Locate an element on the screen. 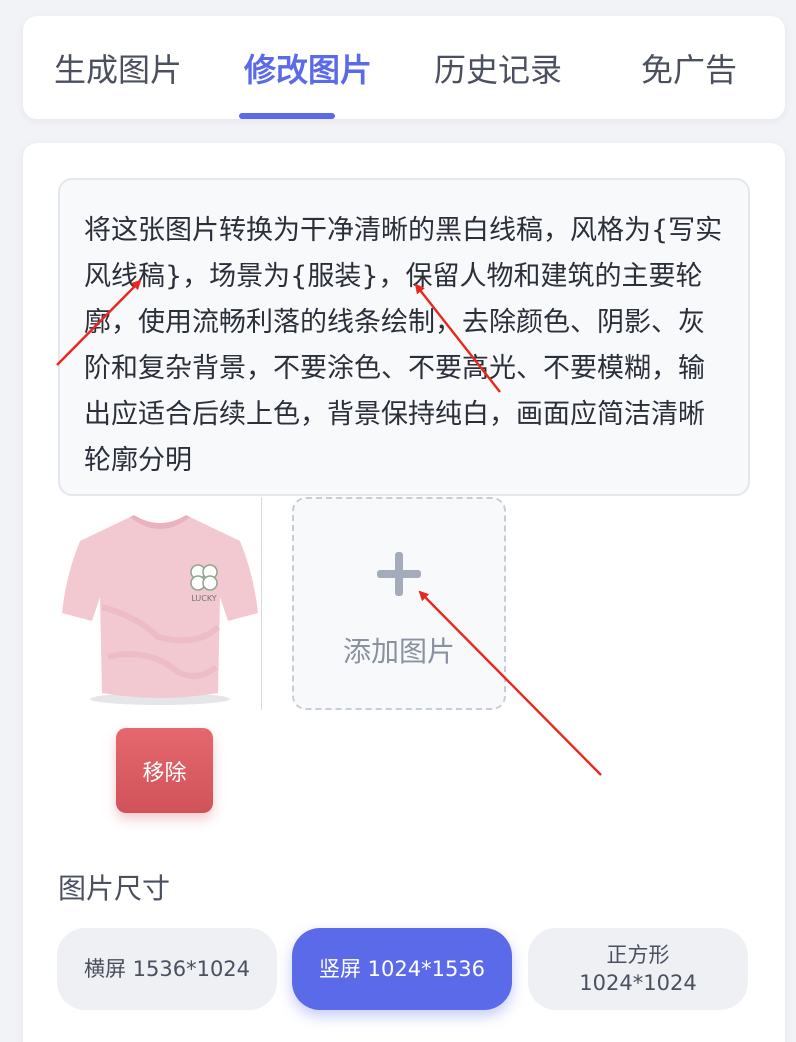 This screenshot has width=796, height=1042. shirt-print-text: LUCKY is located at coordinates (203, 598).